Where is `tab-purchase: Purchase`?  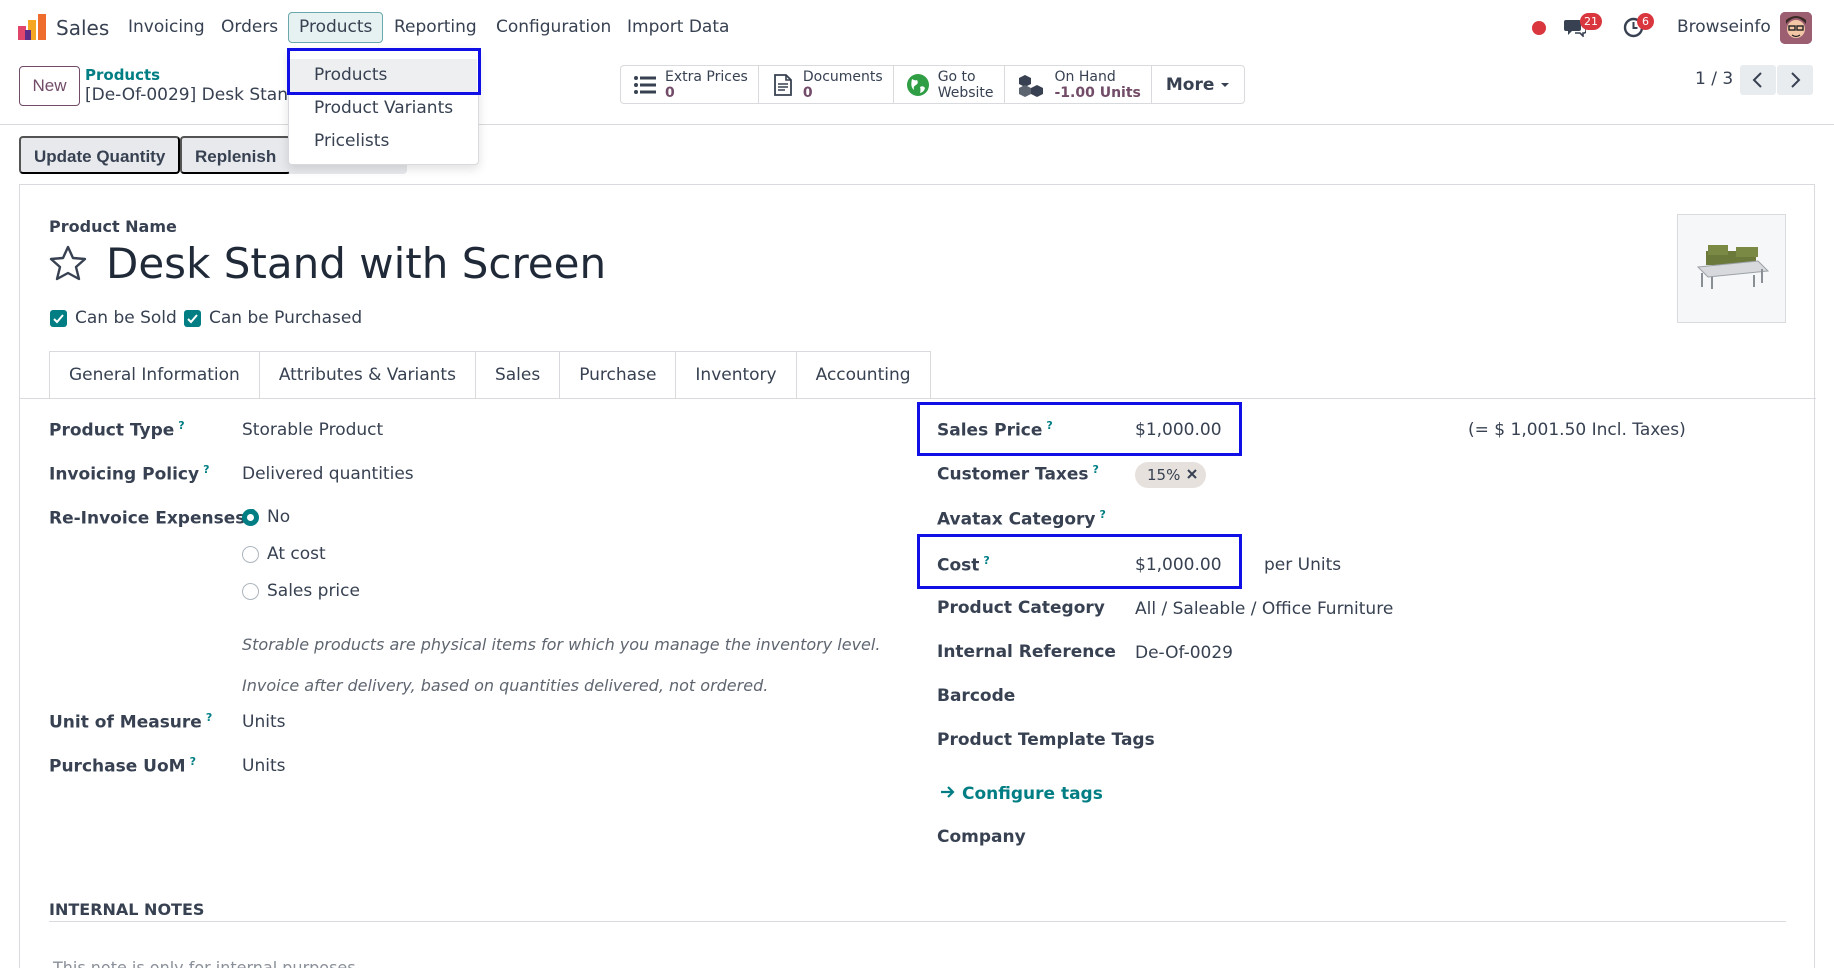
tab-purchase: Purchase is located at coordinates (618, 375).